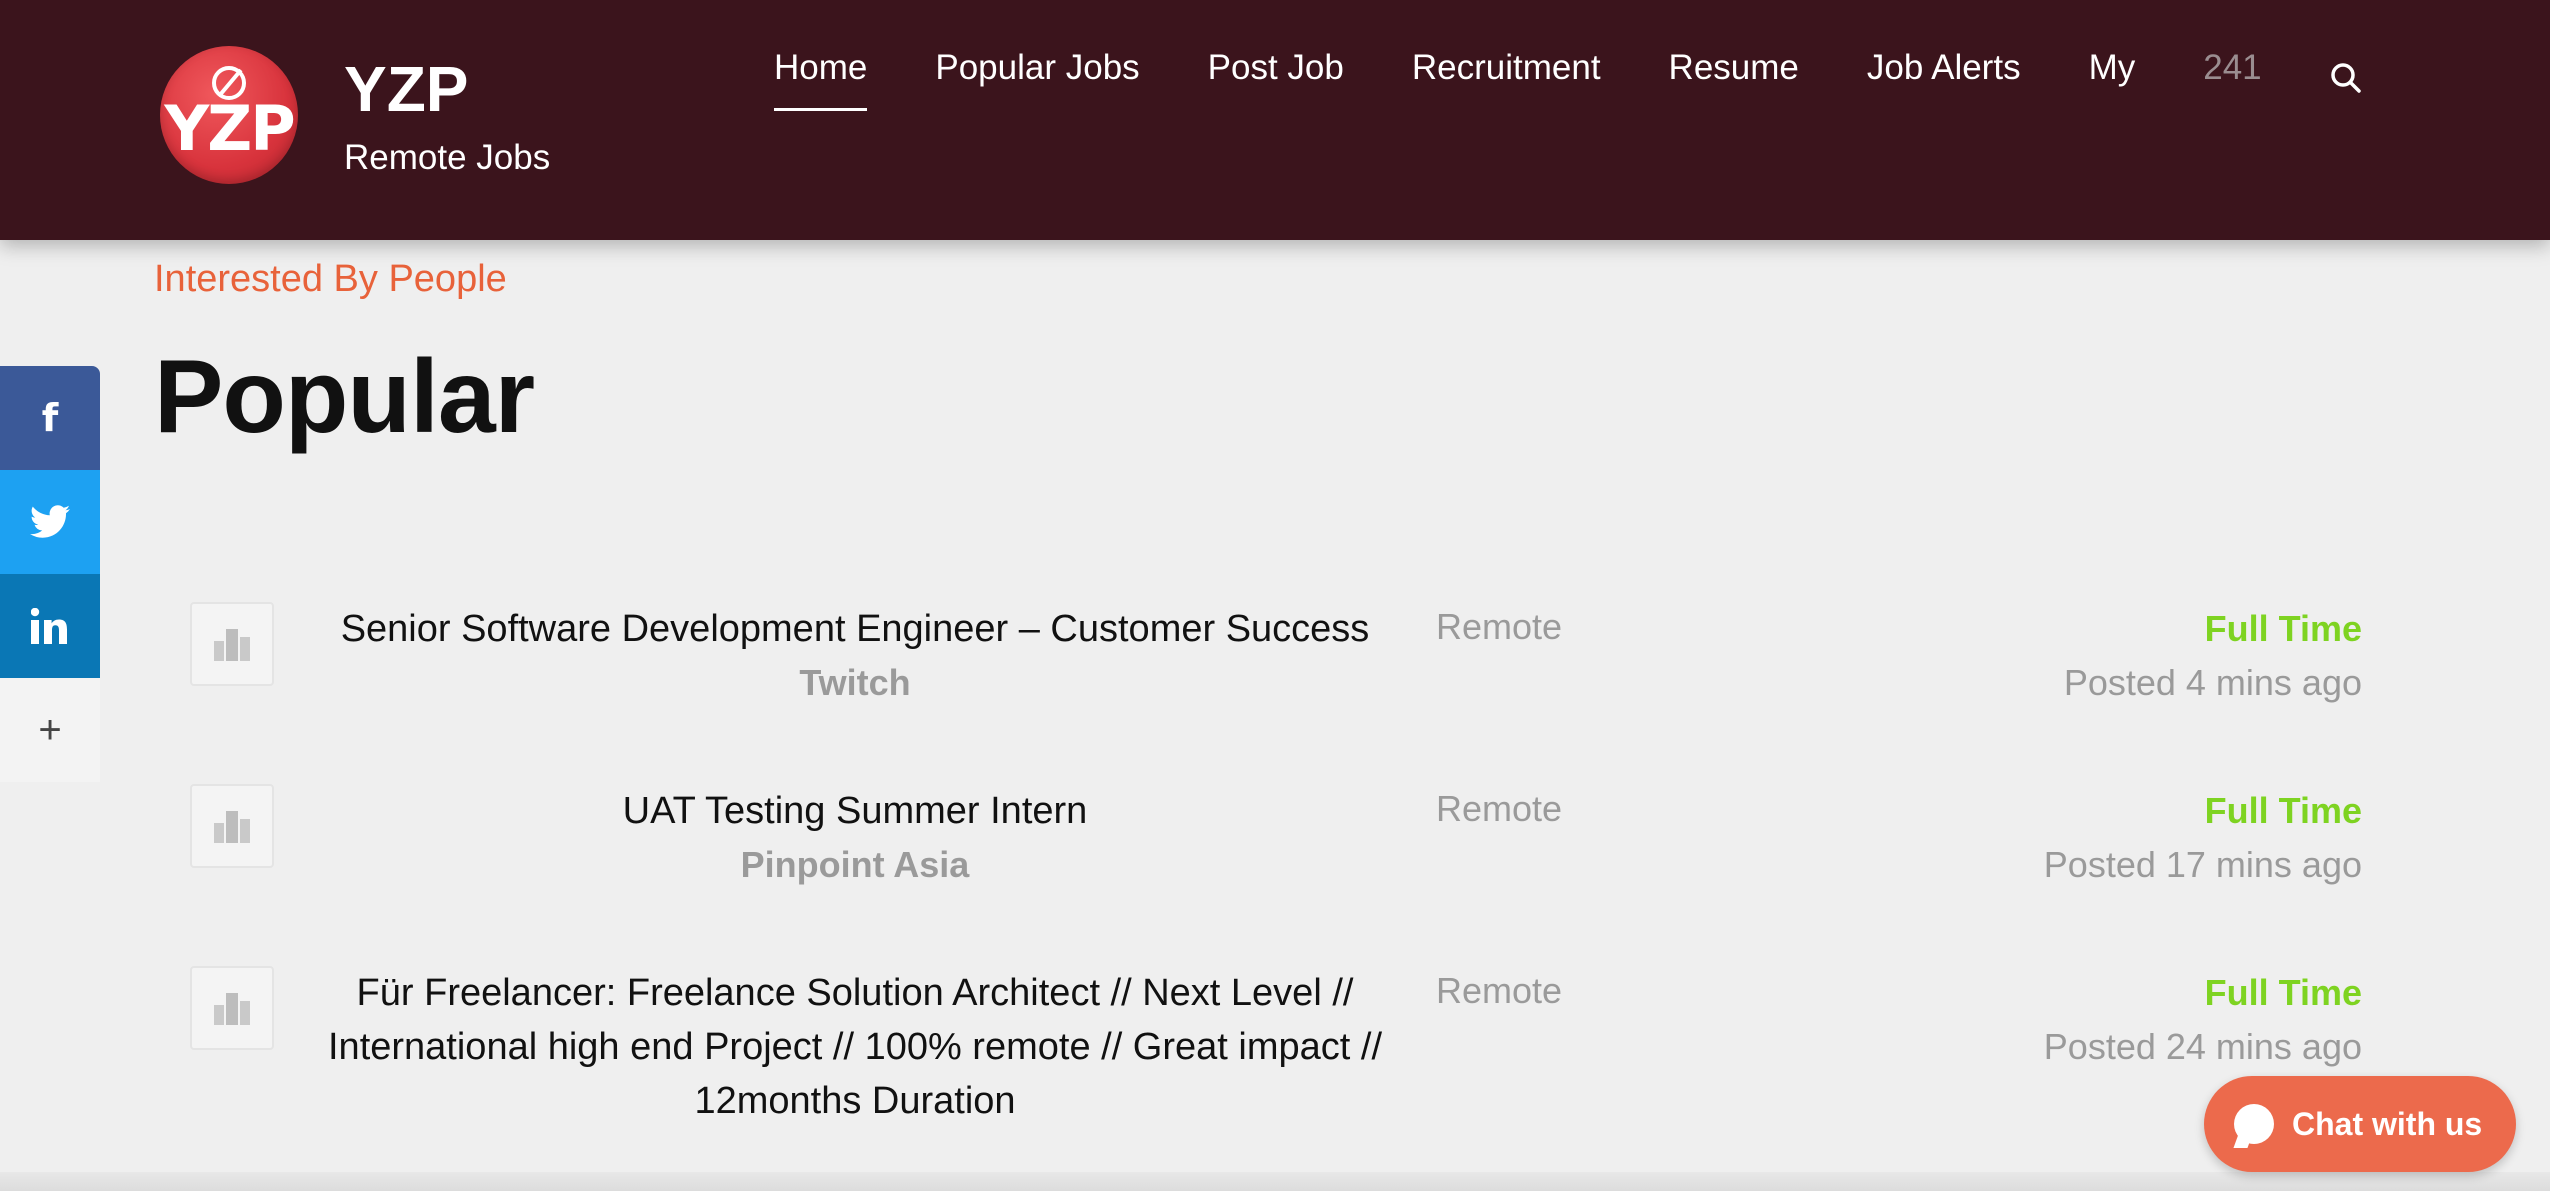 The height and width of the screenshot is (1191, 2550). Describe the element at coordinates (2232, 67) in the screenshot. I see `nav-count-badge: 241` at that location.